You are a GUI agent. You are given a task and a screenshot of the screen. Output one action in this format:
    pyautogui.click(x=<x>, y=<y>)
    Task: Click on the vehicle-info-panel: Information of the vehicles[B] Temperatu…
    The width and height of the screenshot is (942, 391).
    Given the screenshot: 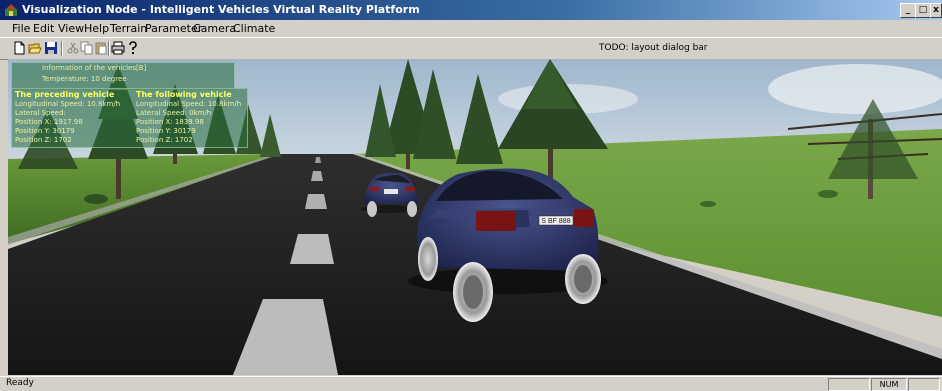 What is the action you would take?
    pyautogui.click(x=123, y=76)
    